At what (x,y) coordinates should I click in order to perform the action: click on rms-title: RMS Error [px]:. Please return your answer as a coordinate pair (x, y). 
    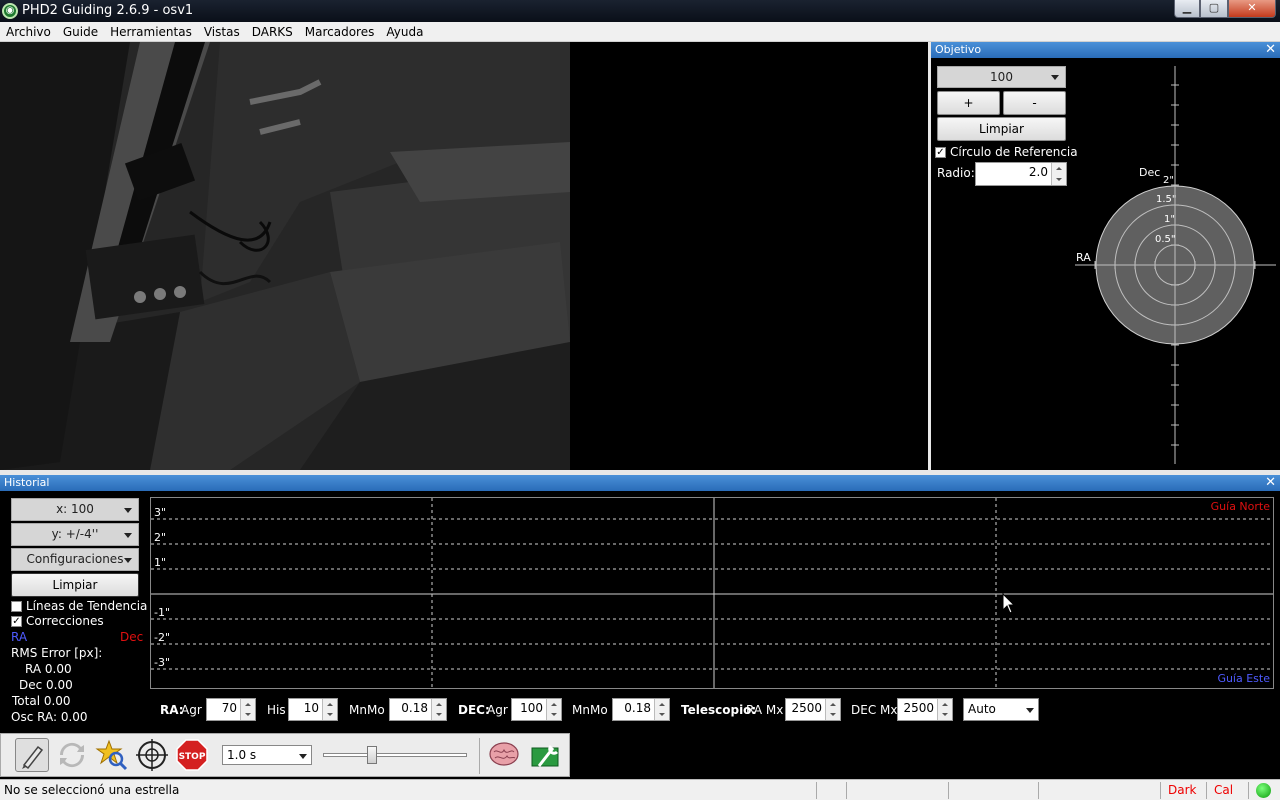
    Looking at the image, I should click on (57, 653).